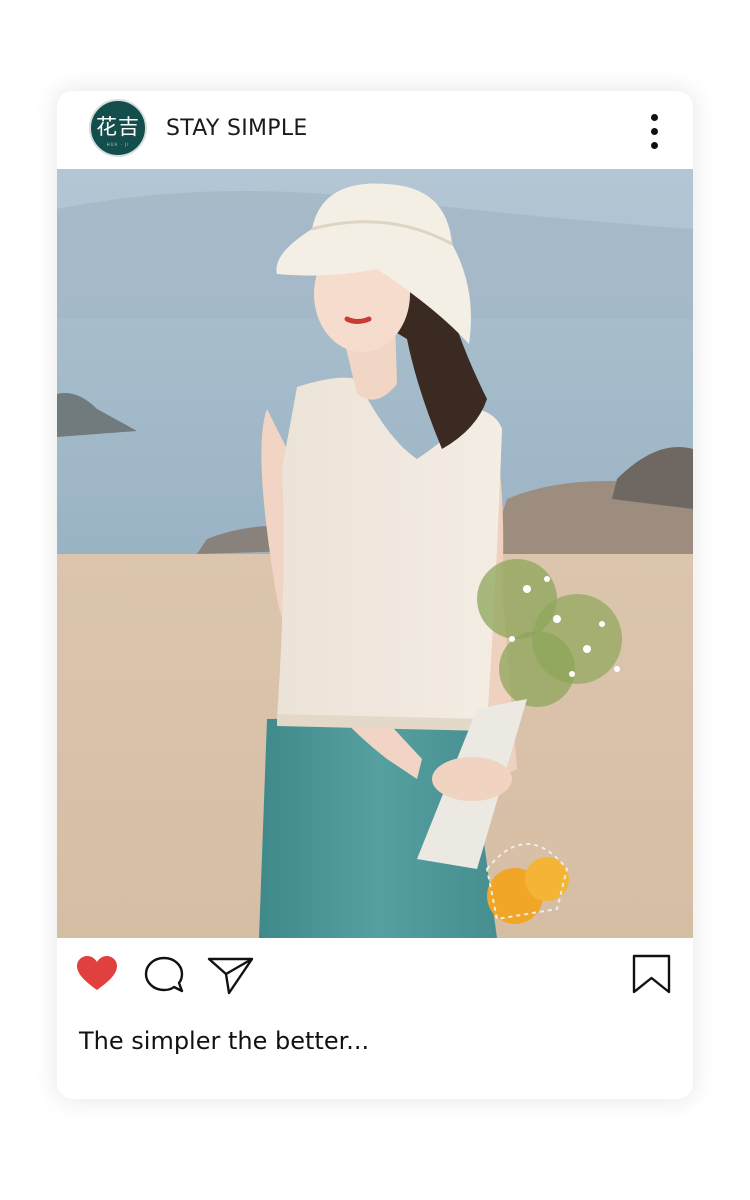 The width and height of the screenshot is (750, 1200). Describe the element at coordinates (375, 130) in the screenshot. I see `post-header: 花吉 HUA · JI STAY SIMPLE` at that location.